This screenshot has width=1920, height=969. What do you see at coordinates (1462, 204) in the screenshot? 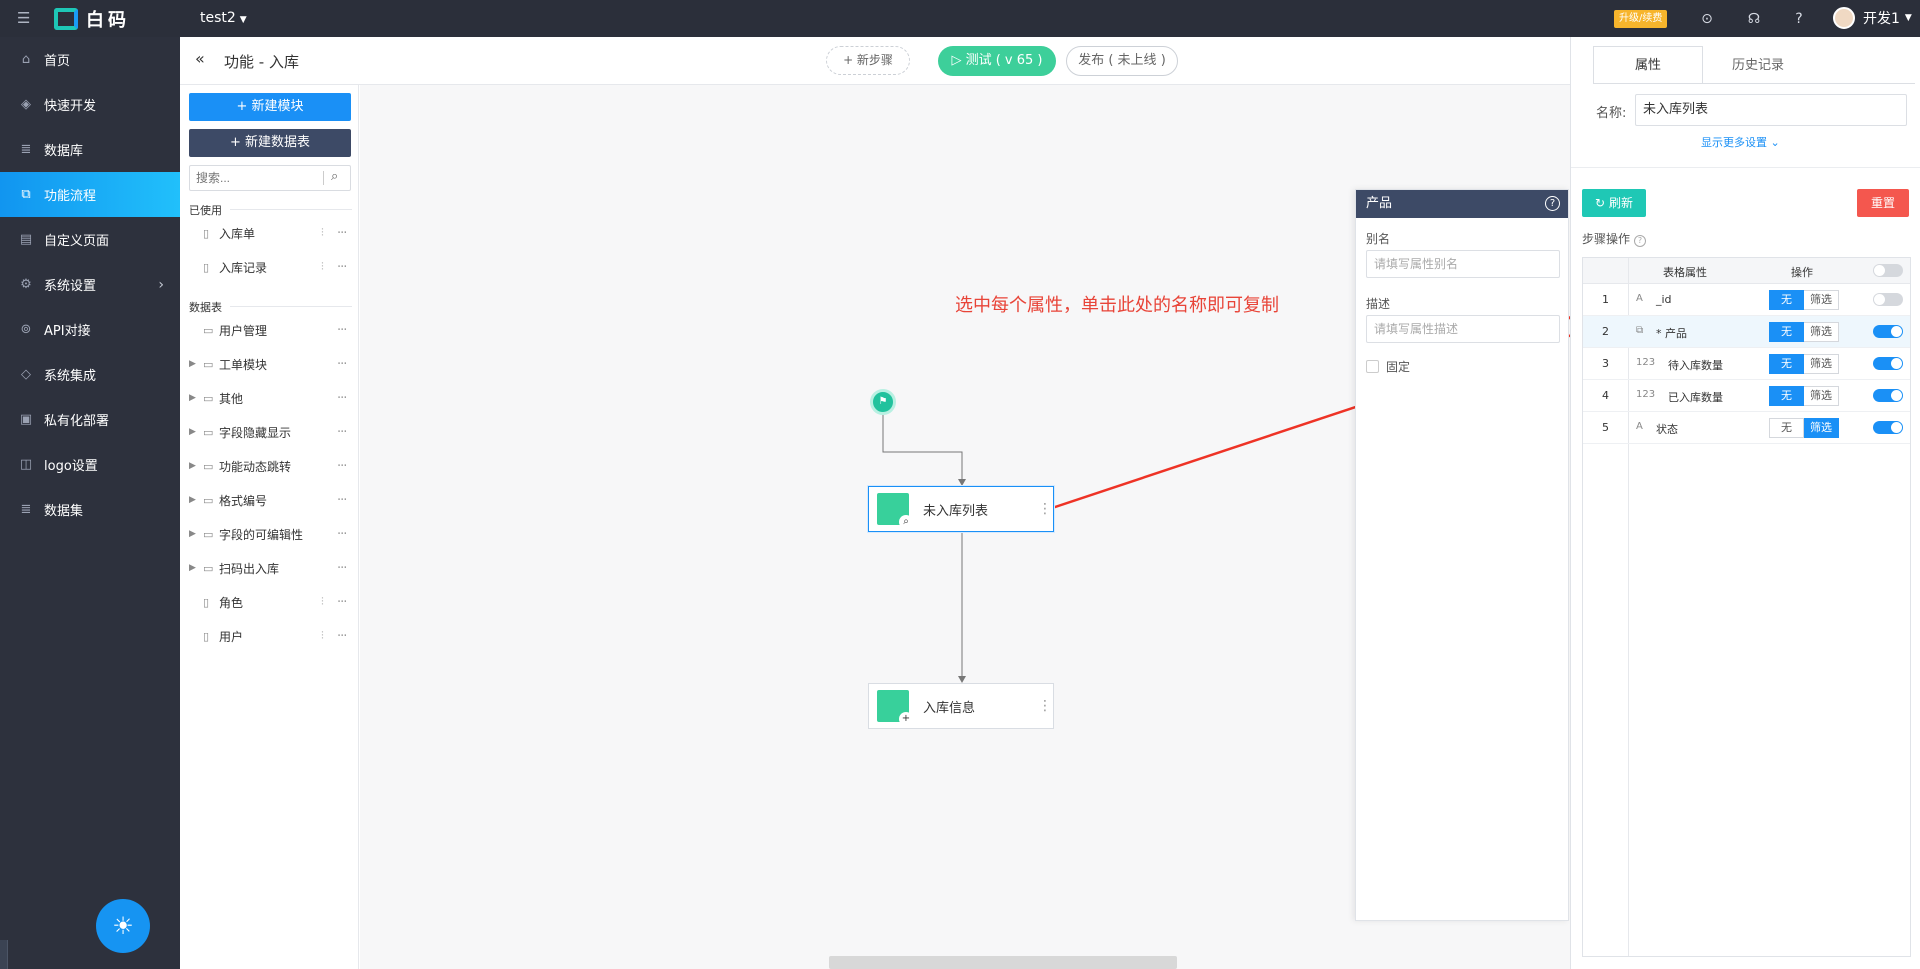
I see `field-title: 产品 ?` at bounding box center [1462, 204].